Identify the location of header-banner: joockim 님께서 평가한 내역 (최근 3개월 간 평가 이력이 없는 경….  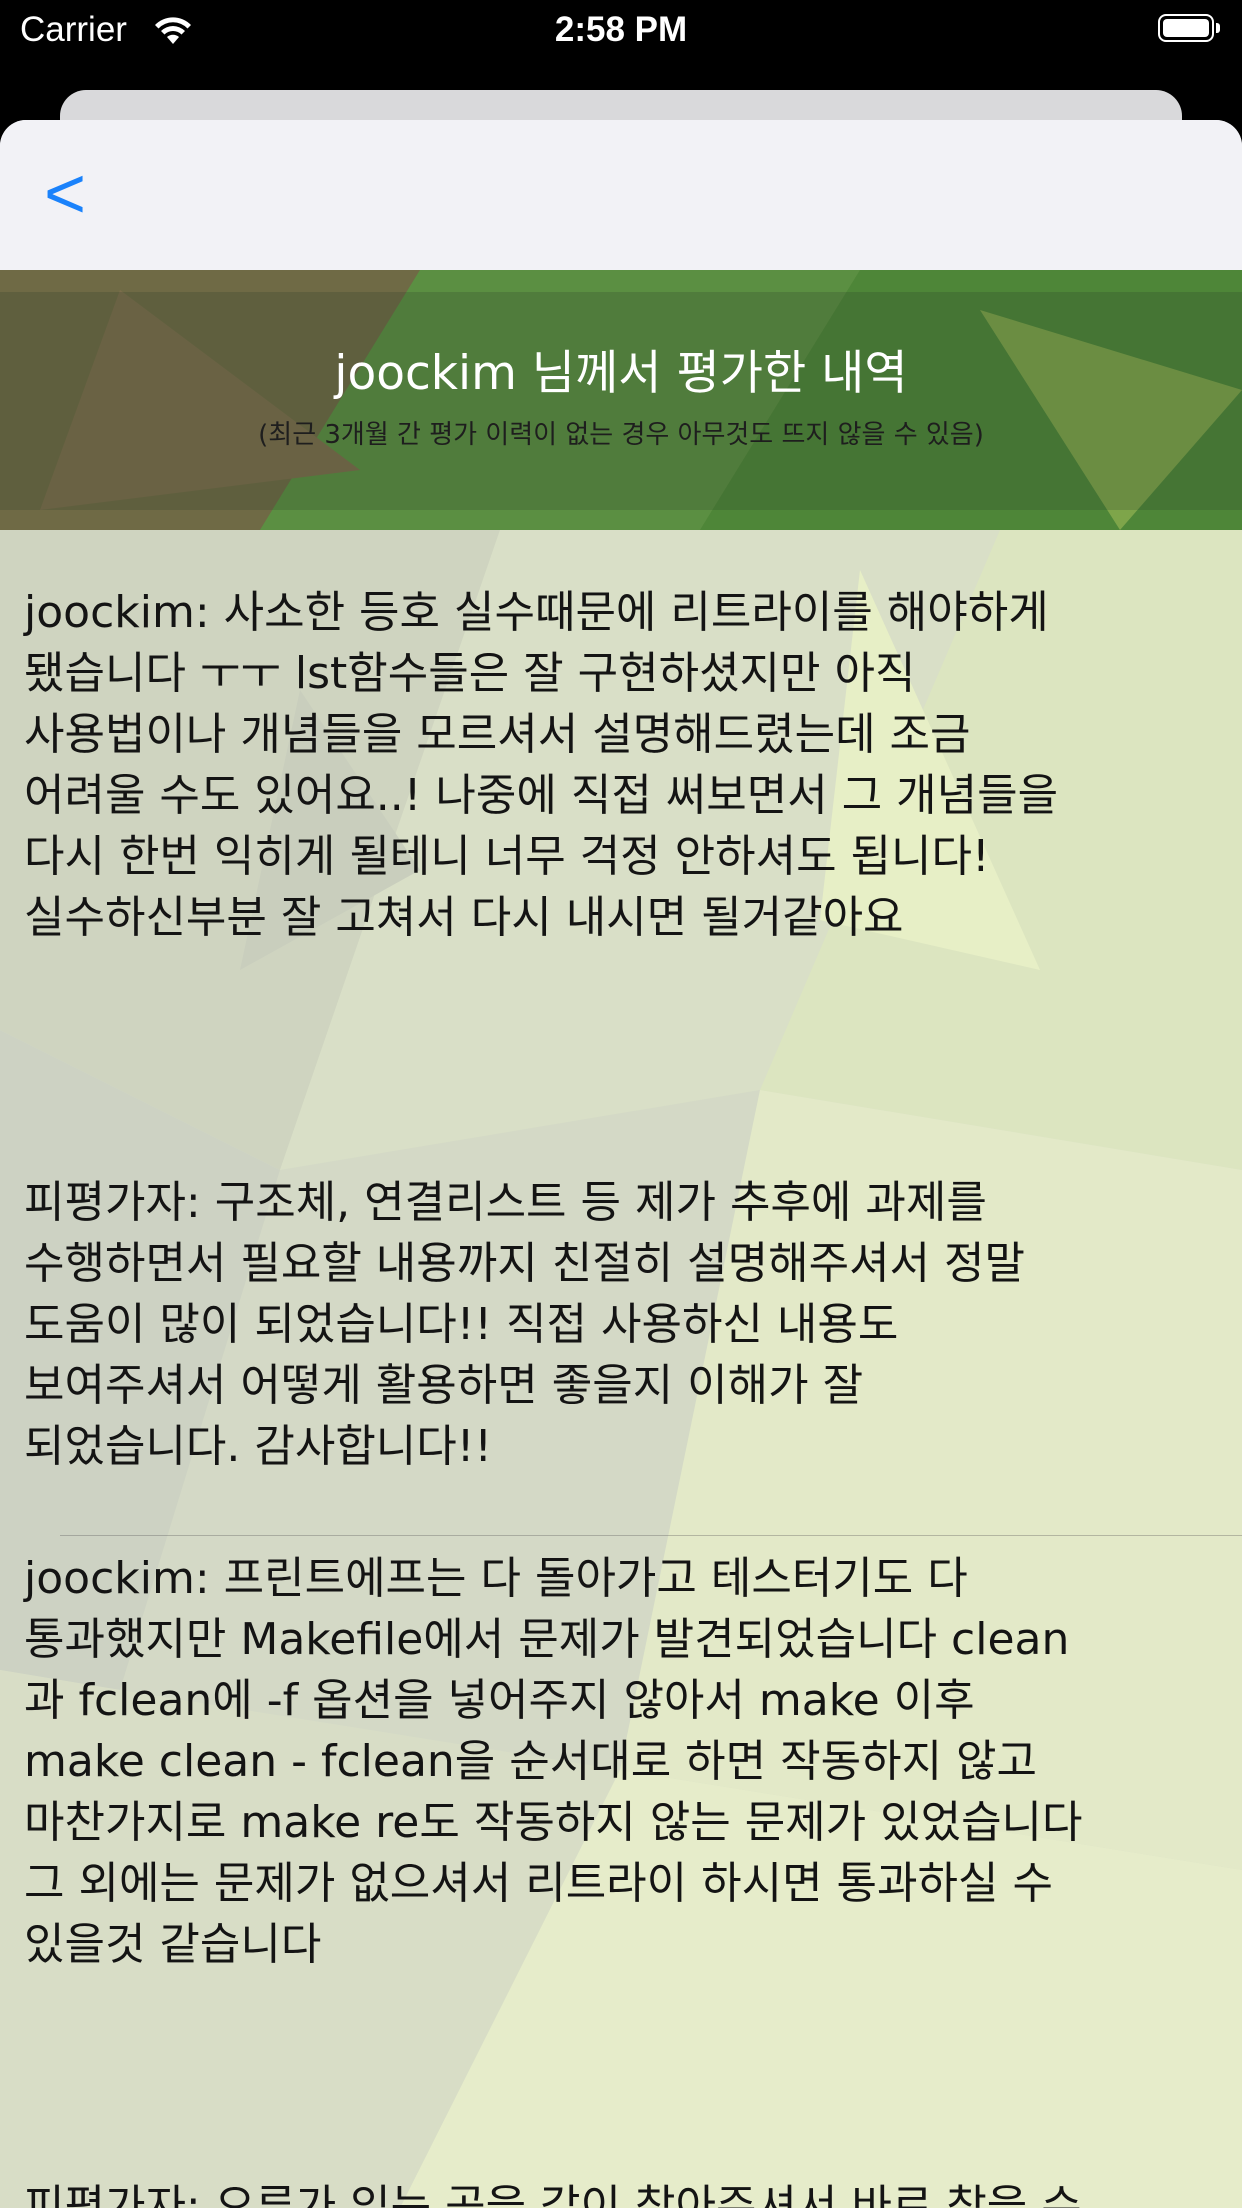
(621, 401).